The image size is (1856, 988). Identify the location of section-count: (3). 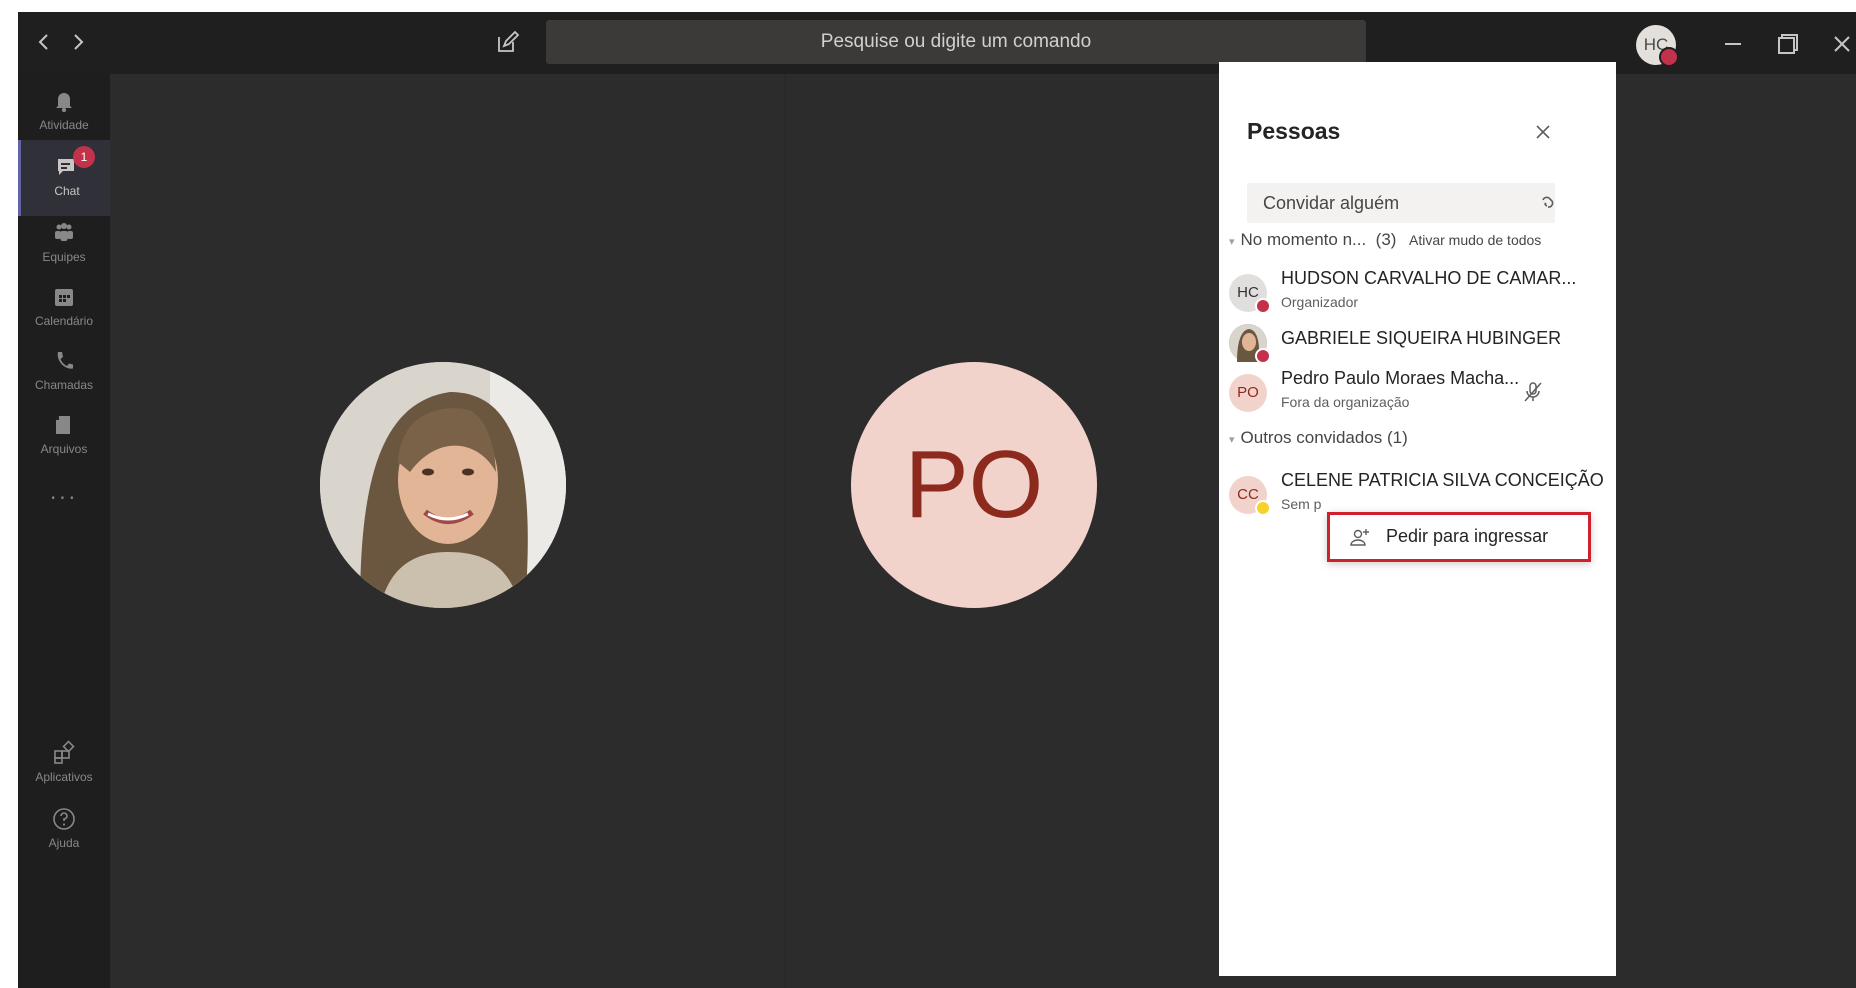
(1386, 239).